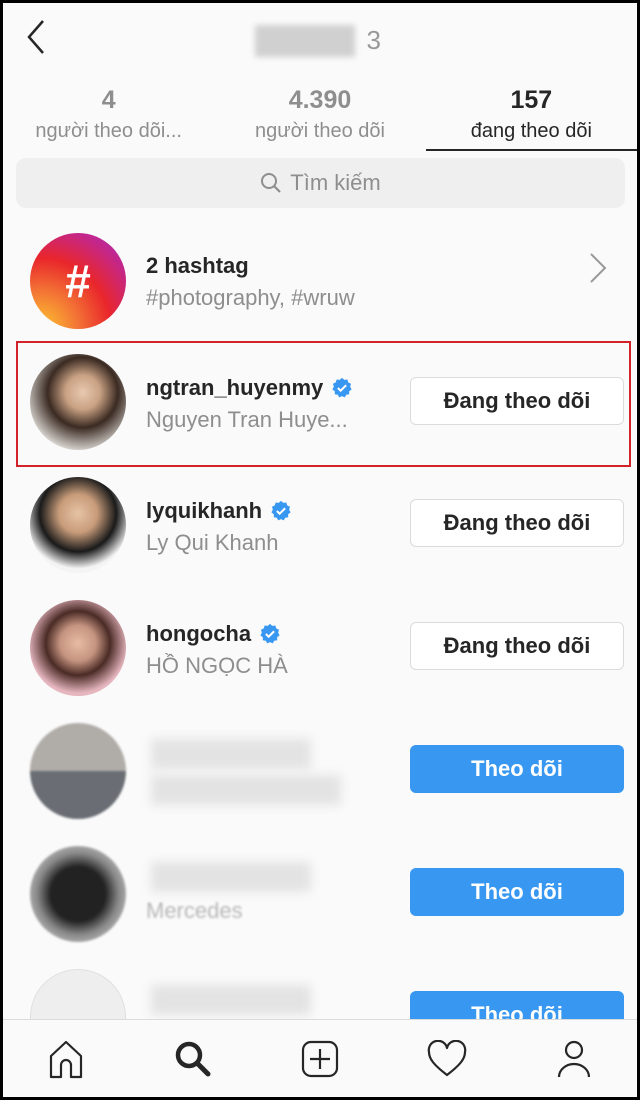 The height and width of the screenshot is (1100, 640). What do you see at coordinates (373, 40) in the screenshot?
I see `title-suffix: 3` at bounding box center [373, 40].